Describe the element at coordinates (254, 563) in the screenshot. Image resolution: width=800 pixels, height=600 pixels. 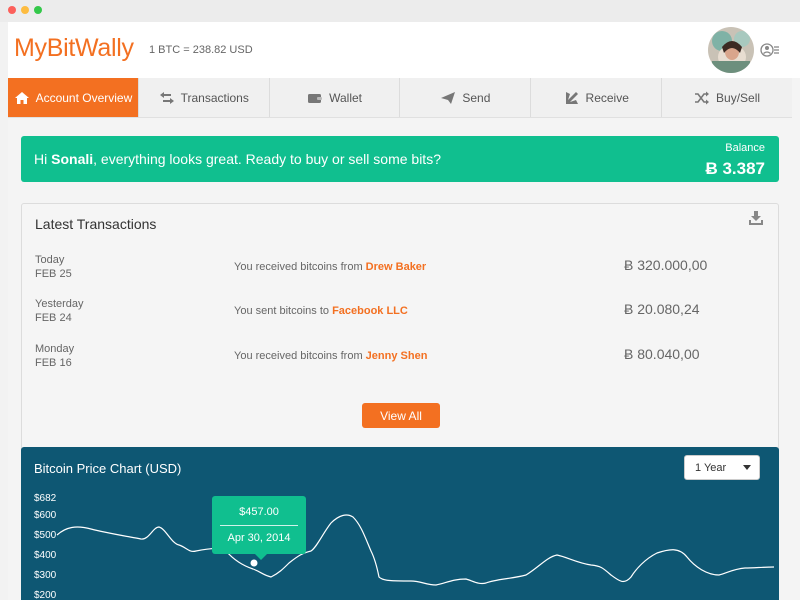
I see `hover-point` at that location.